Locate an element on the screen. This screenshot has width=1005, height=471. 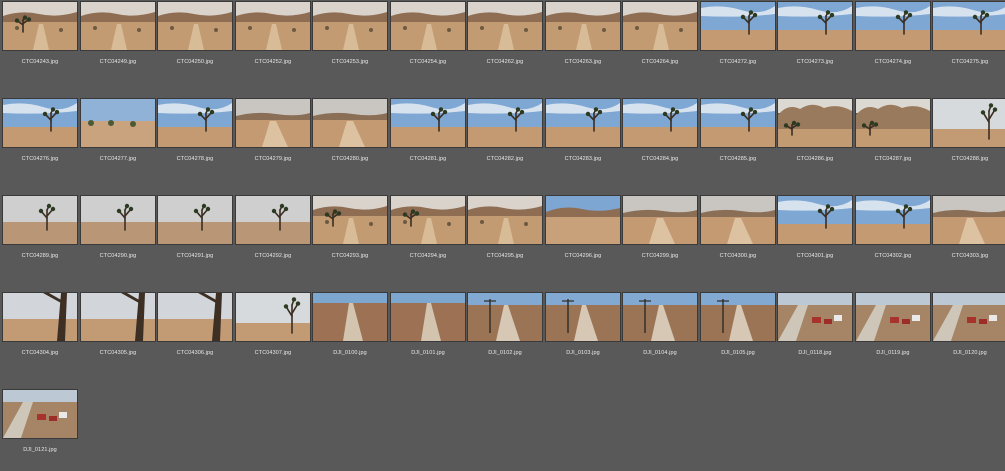
thumbnail-item: CTC04285.jpg is located at coordinates (738, 139).